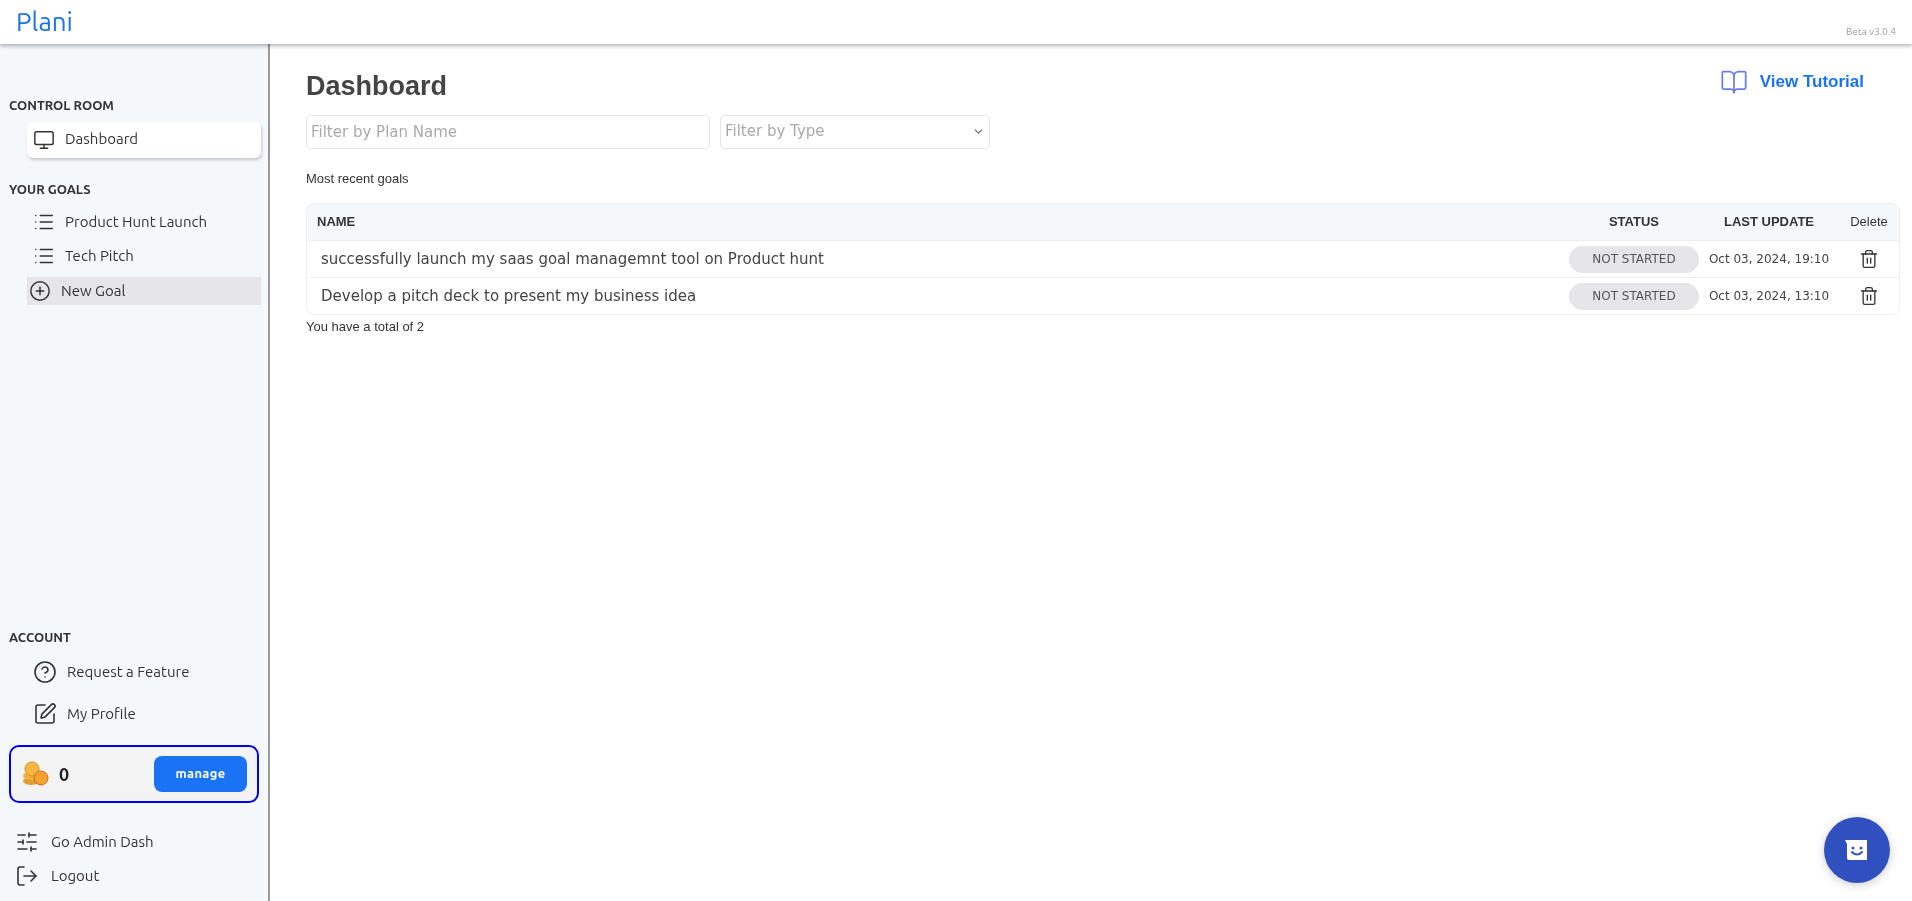 This screenshot has height=901, width=1912. What do you see at coordinates (938, 296) in the screenshot?
I see `goal-name-cell: Develop a pitch deck to present my business idea` at bounding box center [938, 296].